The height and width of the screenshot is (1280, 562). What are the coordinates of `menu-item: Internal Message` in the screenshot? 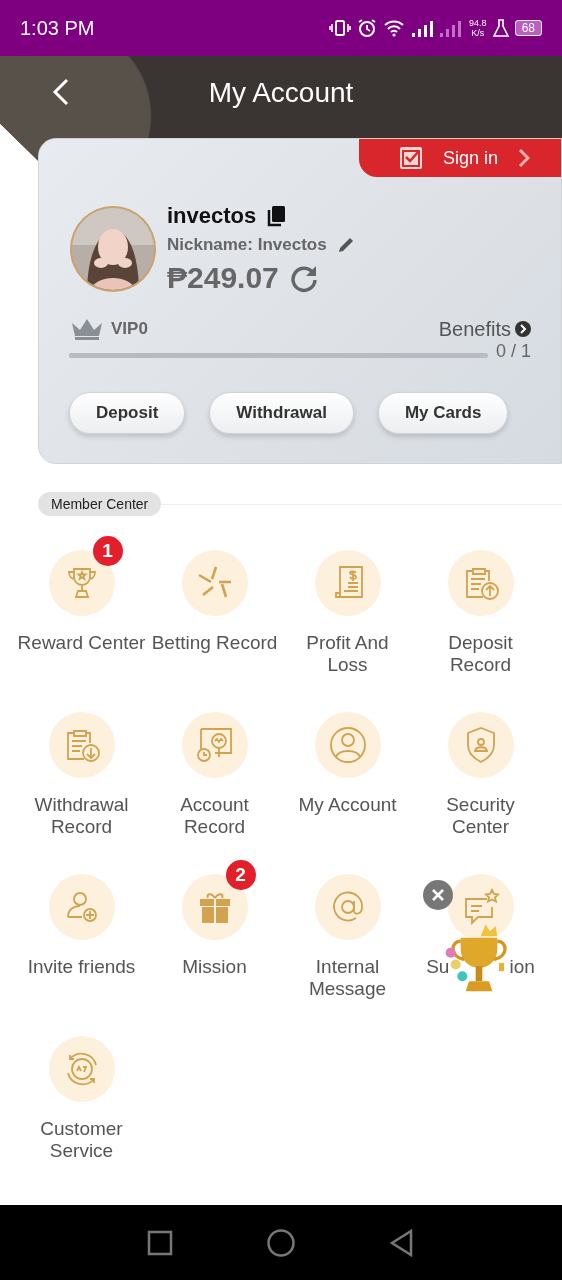 It's located at (347, 948).